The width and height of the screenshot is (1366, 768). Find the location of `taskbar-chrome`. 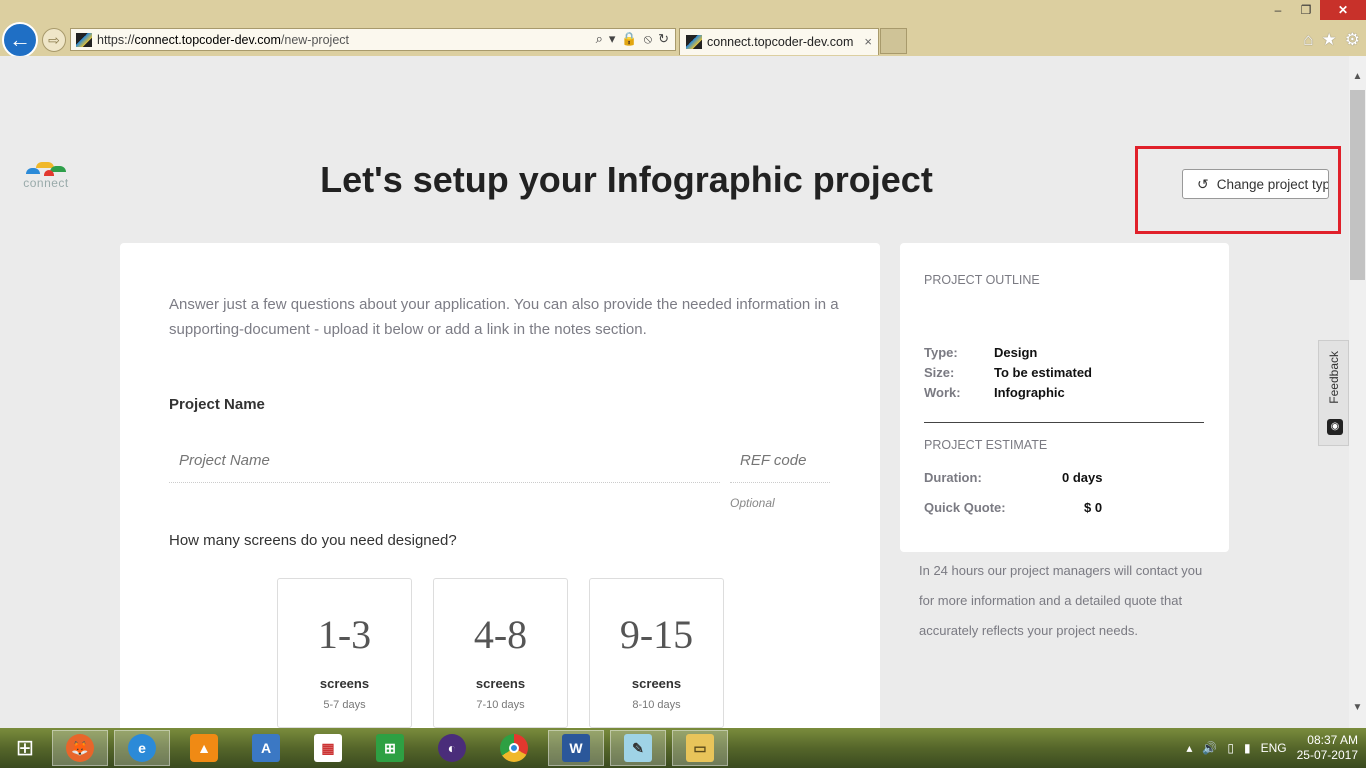

taskbar-chrome is located at coordinates (514, 748).